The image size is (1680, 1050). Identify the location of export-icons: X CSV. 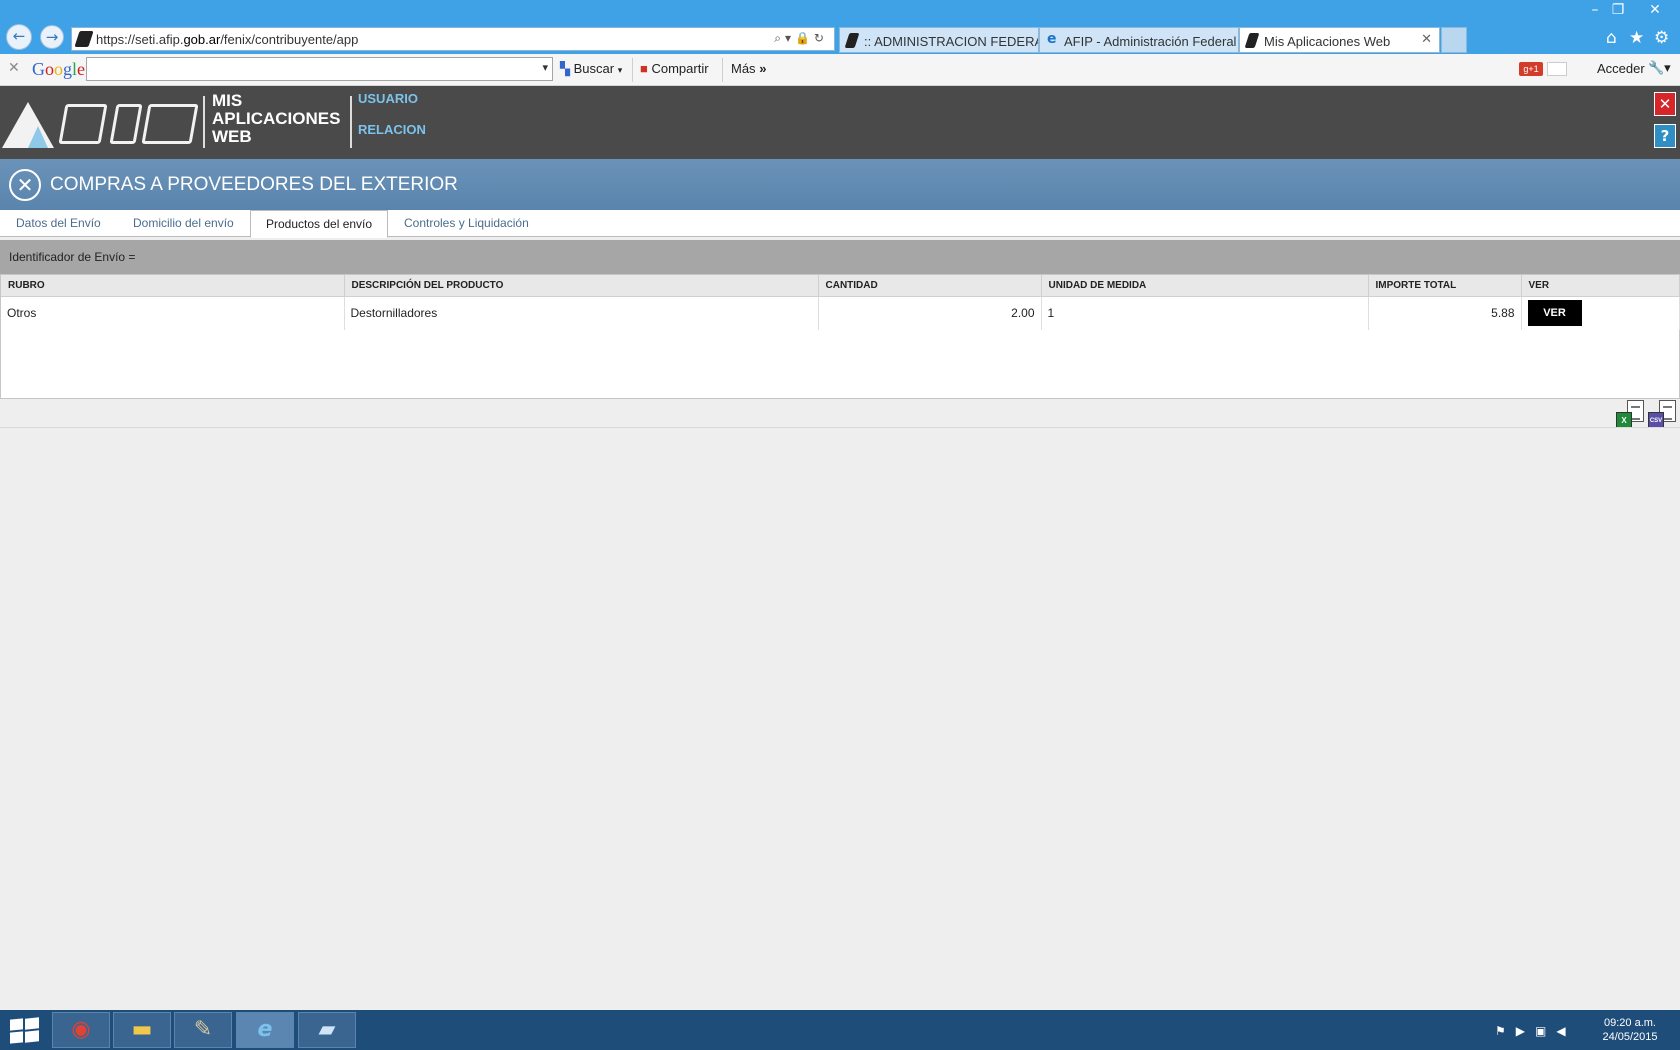
(1647, 414).